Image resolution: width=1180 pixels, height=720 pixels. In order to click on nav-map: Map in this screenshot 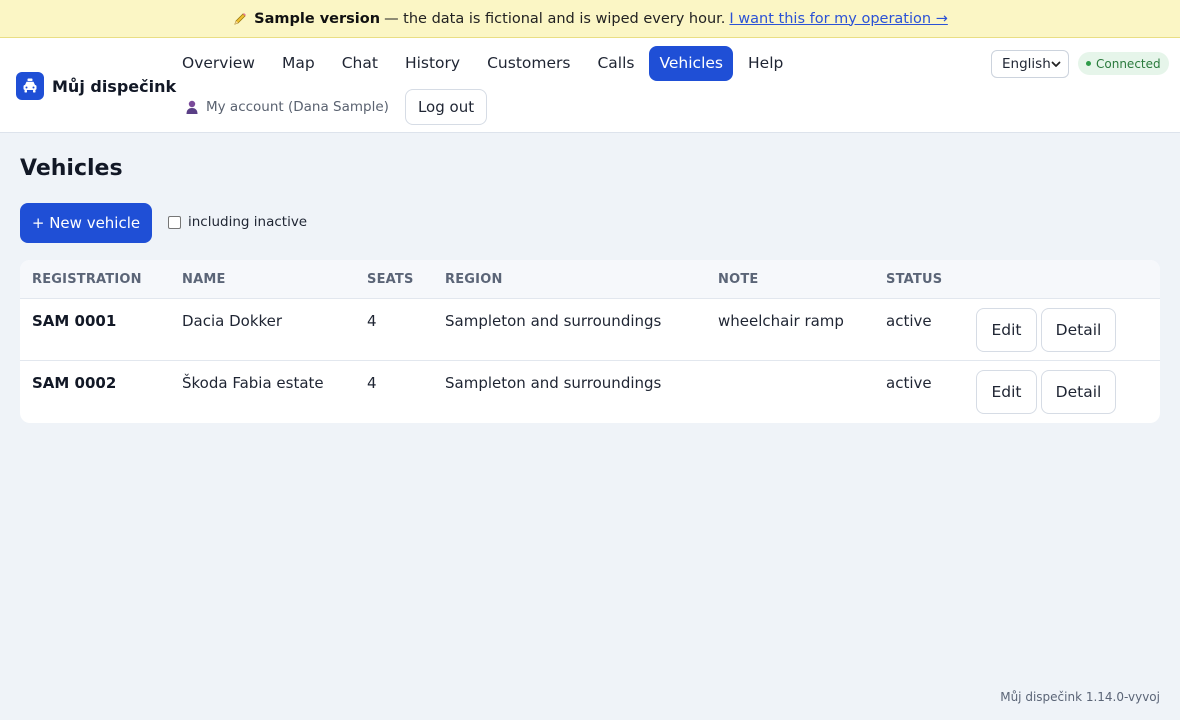, I will do `click(298, 63)`.